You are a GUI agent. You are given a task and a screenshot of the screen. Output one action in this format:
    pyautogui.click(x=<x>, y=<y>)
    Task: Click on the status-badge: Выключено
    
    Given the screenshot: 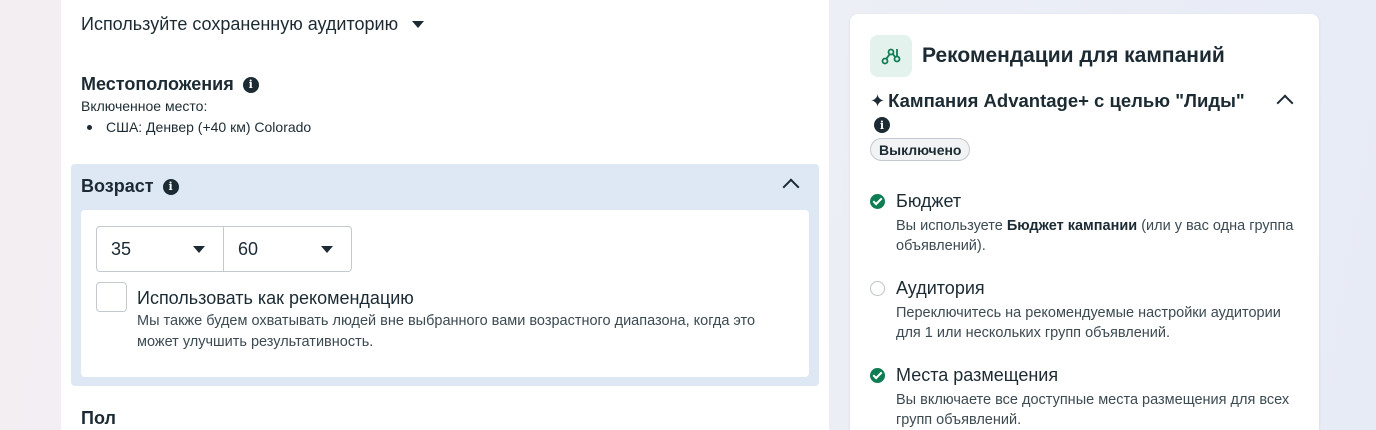 What is the action you would take?
    pyautogui.click(x=920, y=149)
    